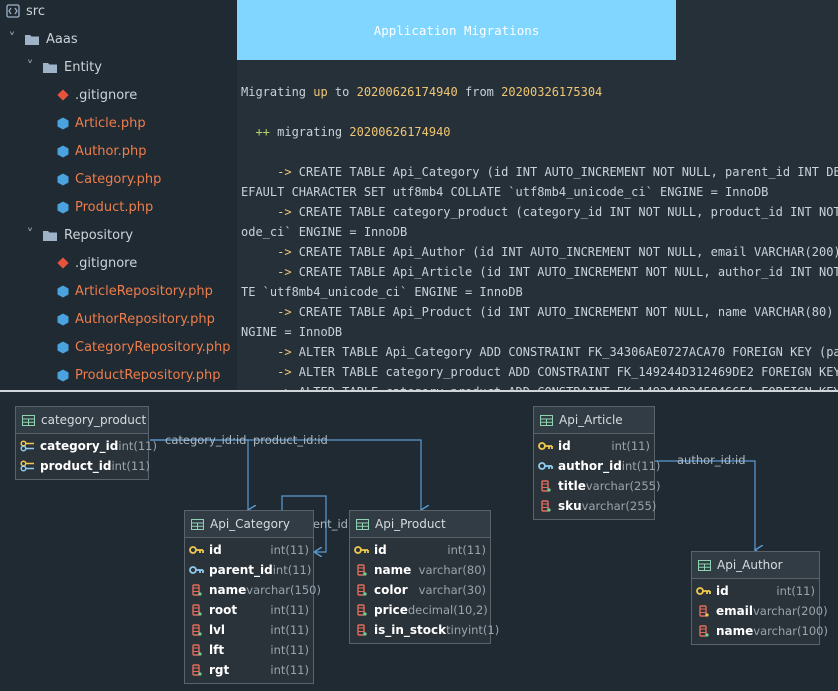  I want to click on tree-item-authorrepository-php: AuthorRepository.php, so click(136, 319).